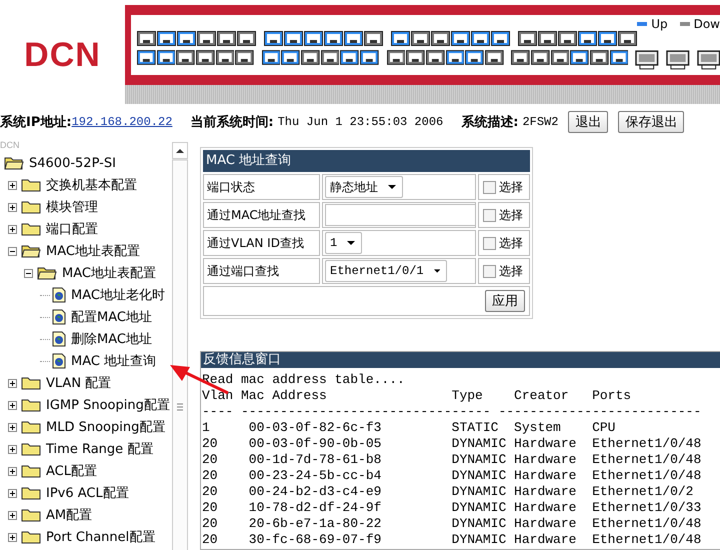 This screenshot has height=550, width=720. Describe the element at coordinates (62, 55) in the screenshot. I see `brand-logo: DCN` at that location.